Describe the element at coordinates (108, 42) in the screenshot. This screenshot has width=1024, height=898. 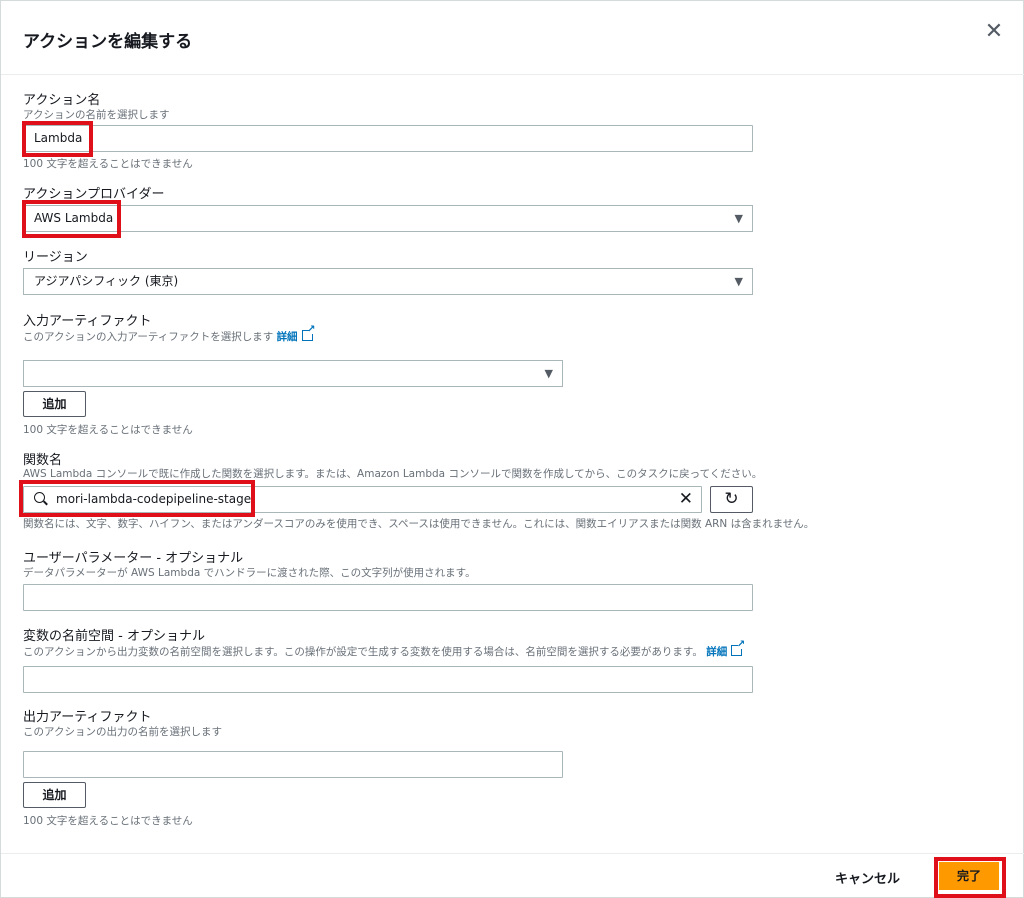
I see `modal-title: アクションを編集する` at that location.